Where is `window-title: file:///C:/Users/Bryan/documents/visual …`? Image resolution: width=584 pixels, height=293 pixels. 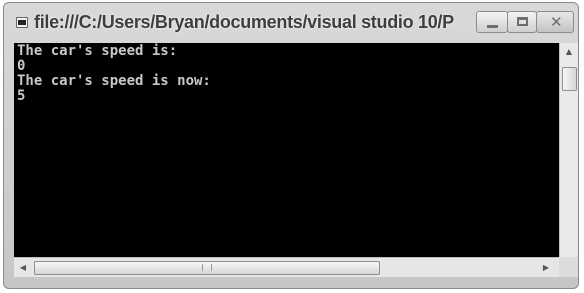 window-title: file:///C:/Users/Bryan/documents/visual … is located at coordinates (244, 22).